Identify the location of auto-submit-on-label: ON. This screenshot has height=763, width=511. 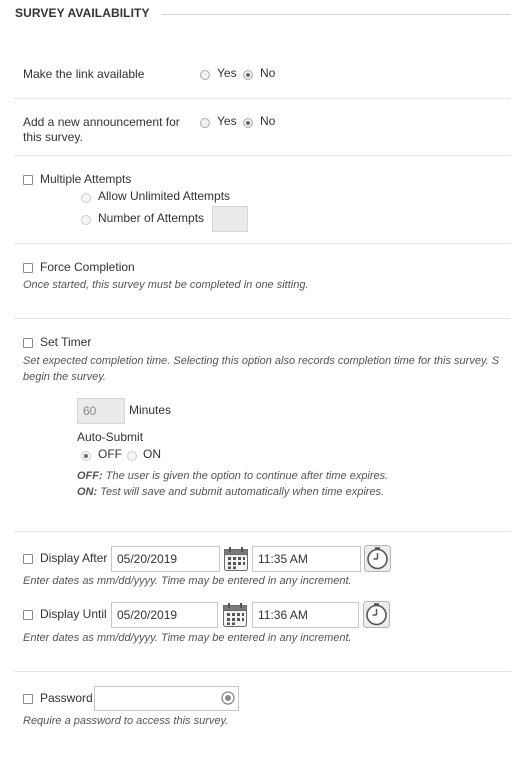
(152, 454).